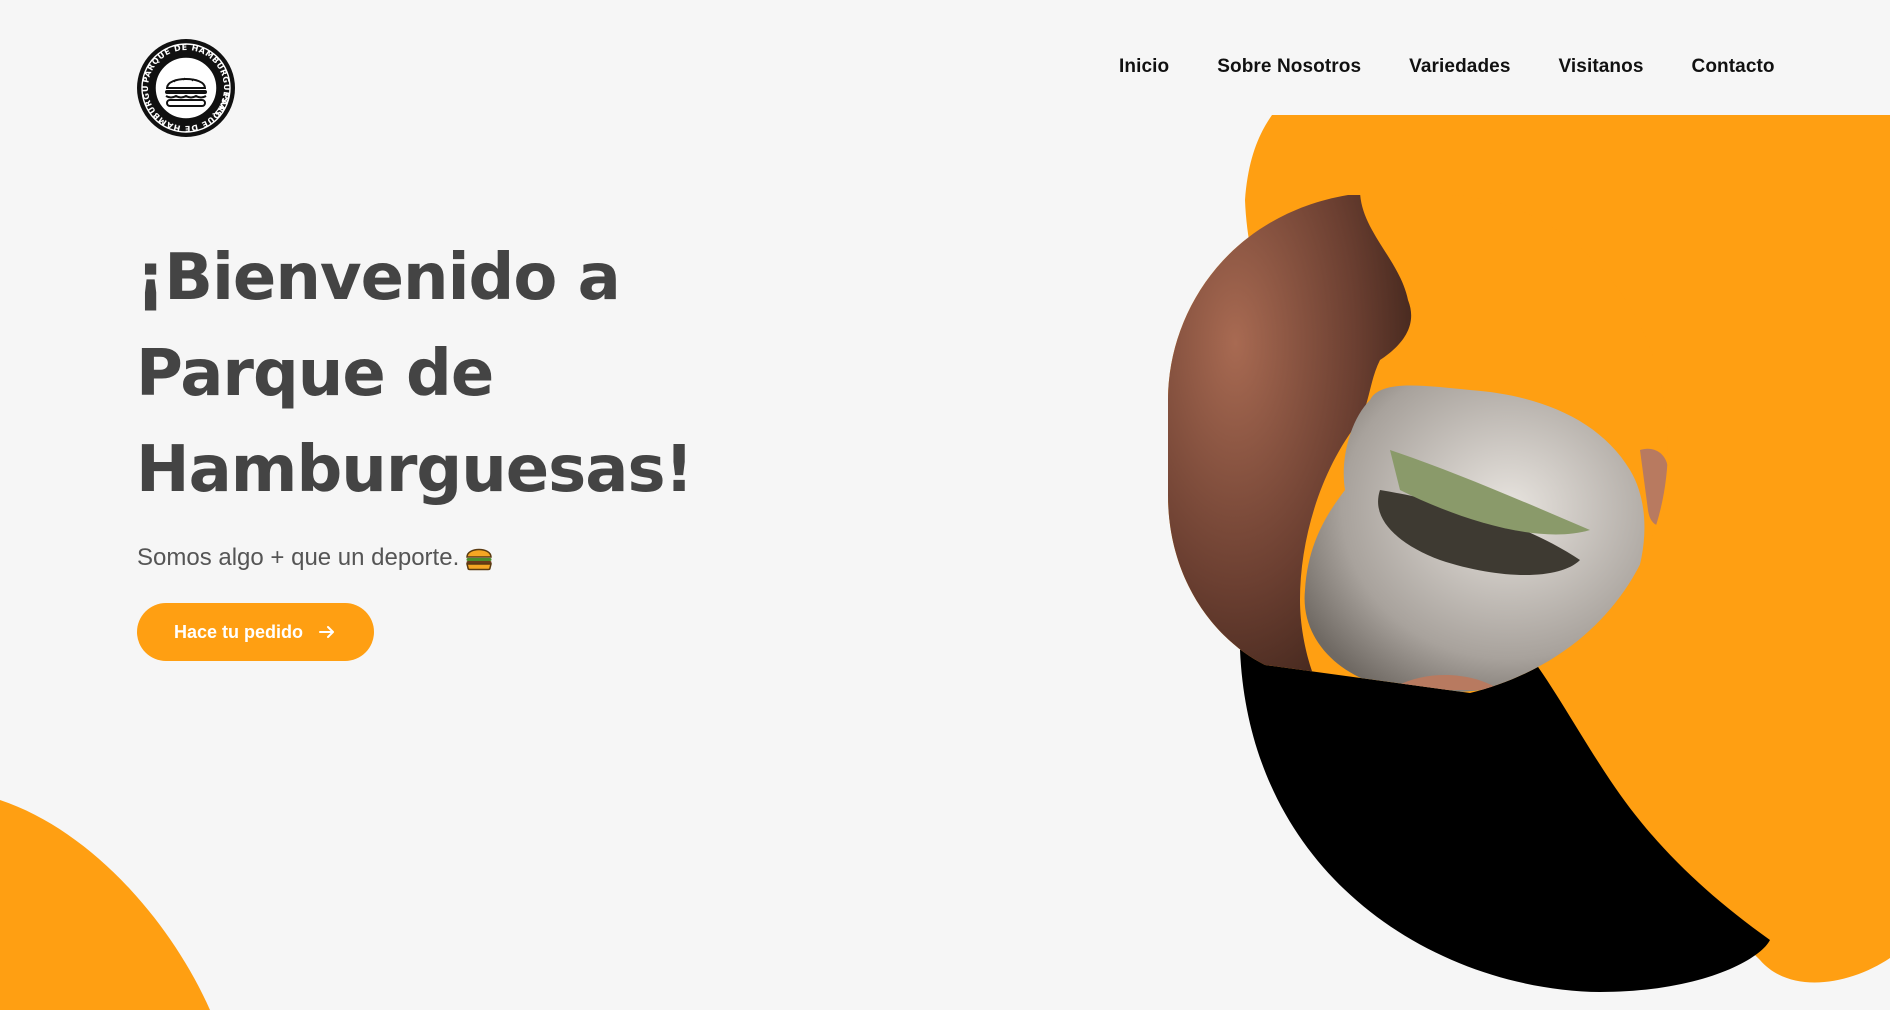 Image resolution: width=1890 pixels, height=1010 pixels. What do you see at coordinates (326, 632) in the screenshot?
I see `arrow-right-icon` at bounding box center [326, 632].